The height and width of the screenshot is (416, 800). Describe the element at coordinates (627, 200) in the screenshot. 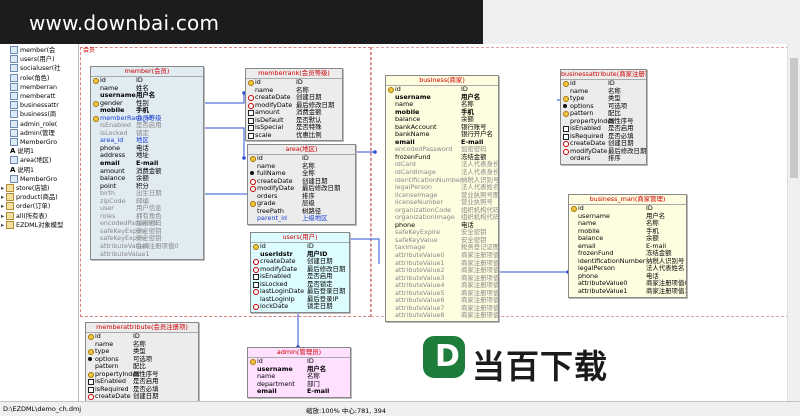

I see `entity-title: business_man(商家管理)` at that location.